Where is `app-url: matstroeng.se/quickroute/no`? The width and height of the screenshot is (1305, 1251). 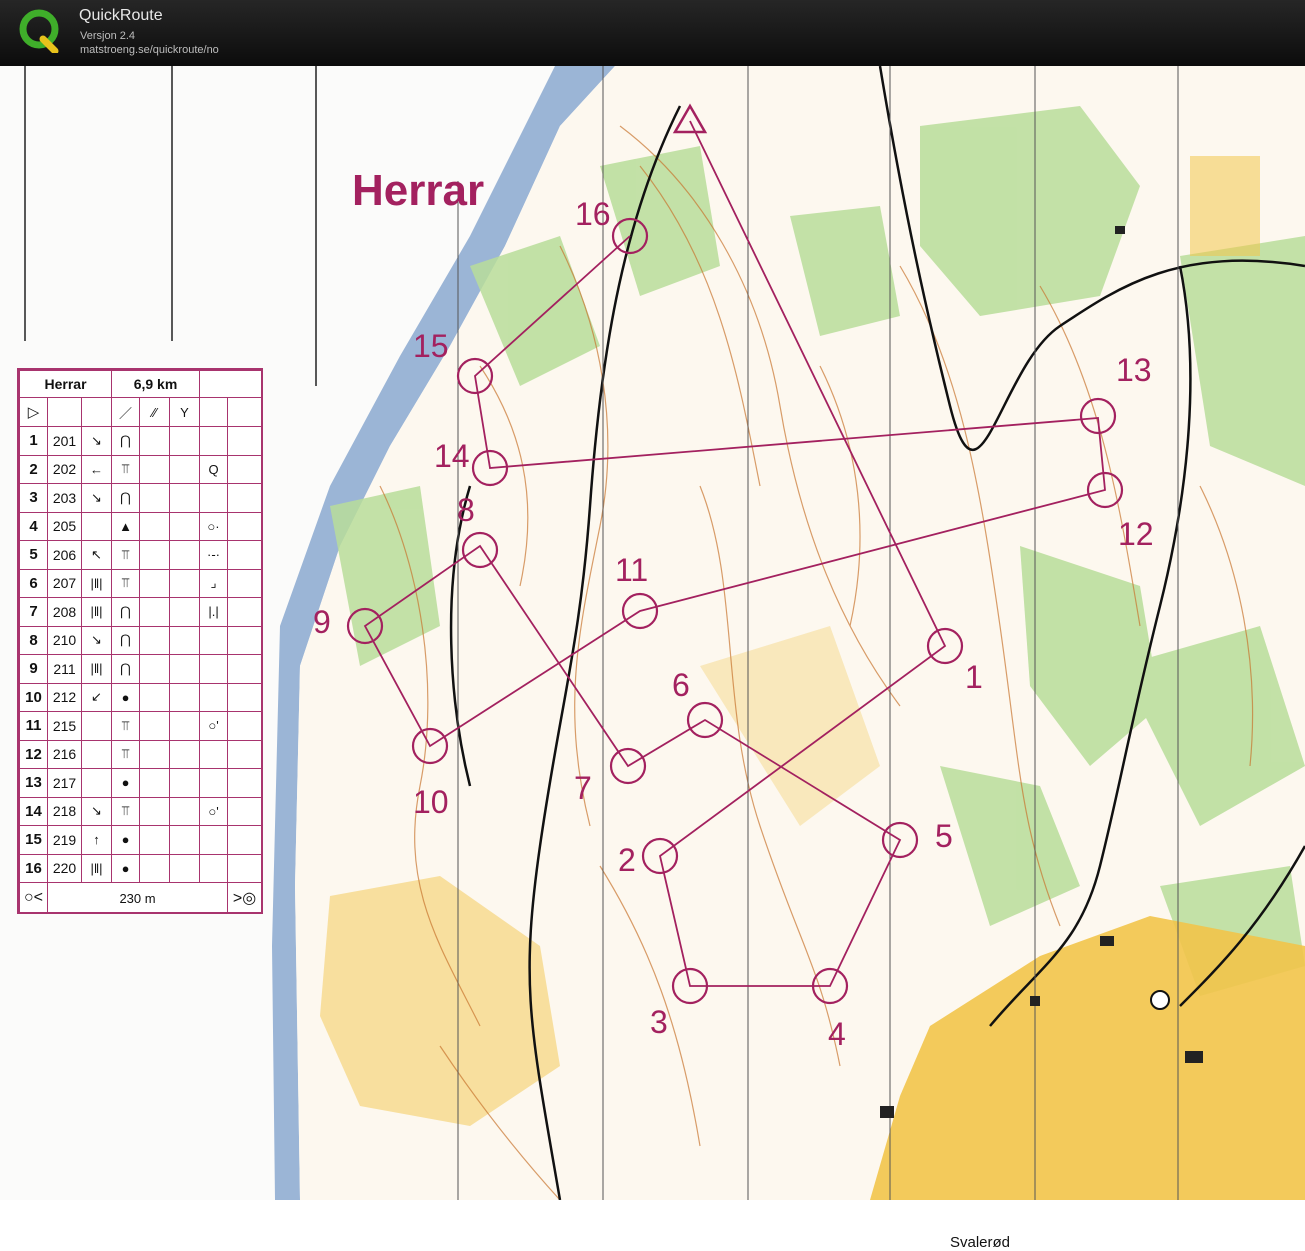 app-url: matstroeng.se/quickroute/no is located at coordinates (149, 50).